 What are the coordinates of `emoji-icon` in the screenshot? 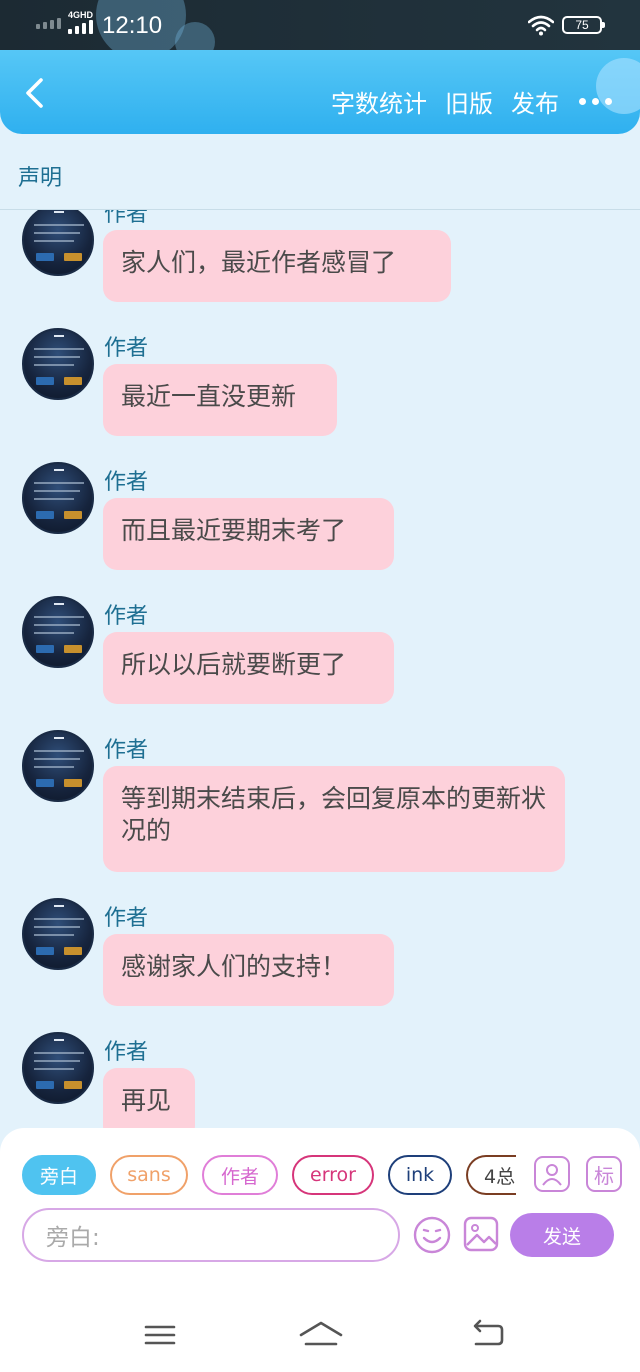 It's located at (432, 1235).